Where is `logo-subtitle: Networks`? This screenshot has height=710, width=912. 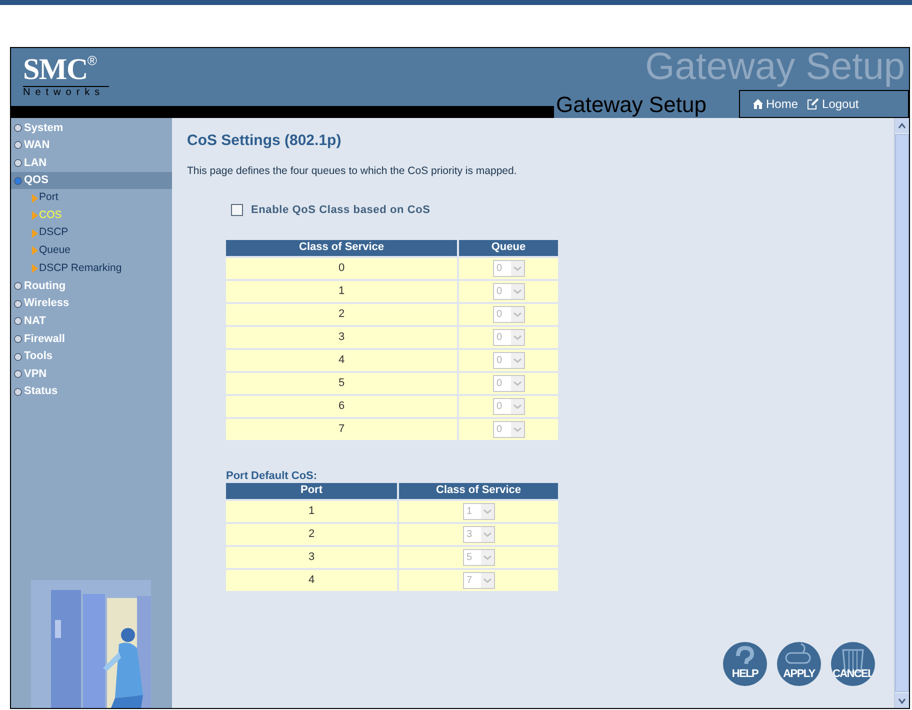
logo-subtitle: Networks is located at coordinates (66, 92).